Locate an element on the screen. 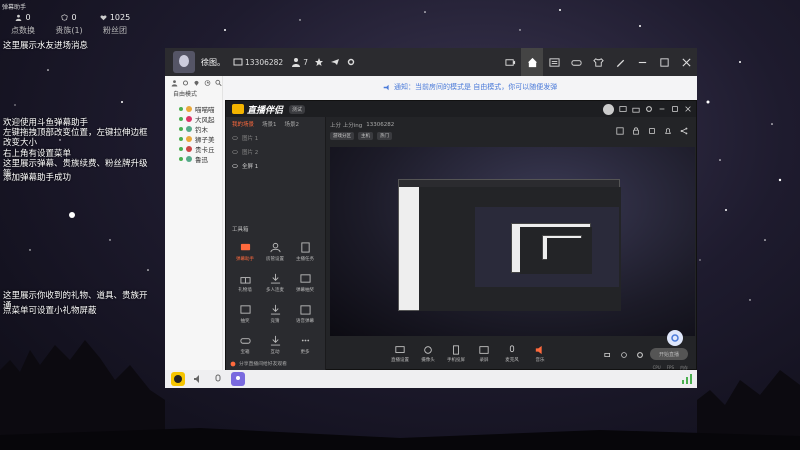 Image resolution: width=800 pixels, height=450 pixels. studio-right-controls is located at coordinates (624, 355).